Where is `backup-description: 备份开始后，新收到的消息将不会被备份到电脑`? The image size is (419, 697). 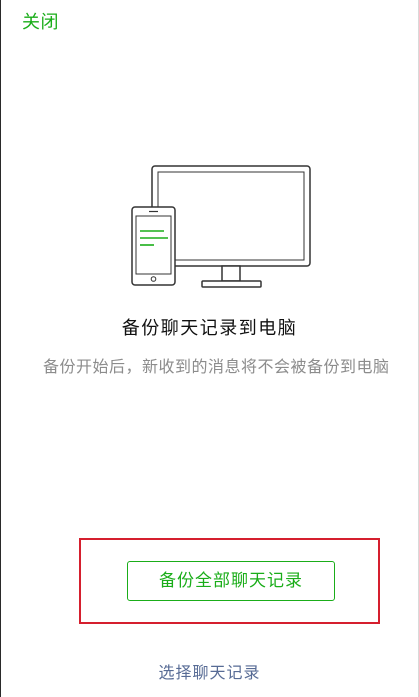 backup-description: 备份开始后，新收到的消息将不会被备份到电脑 is located at coordinates (216, 366).